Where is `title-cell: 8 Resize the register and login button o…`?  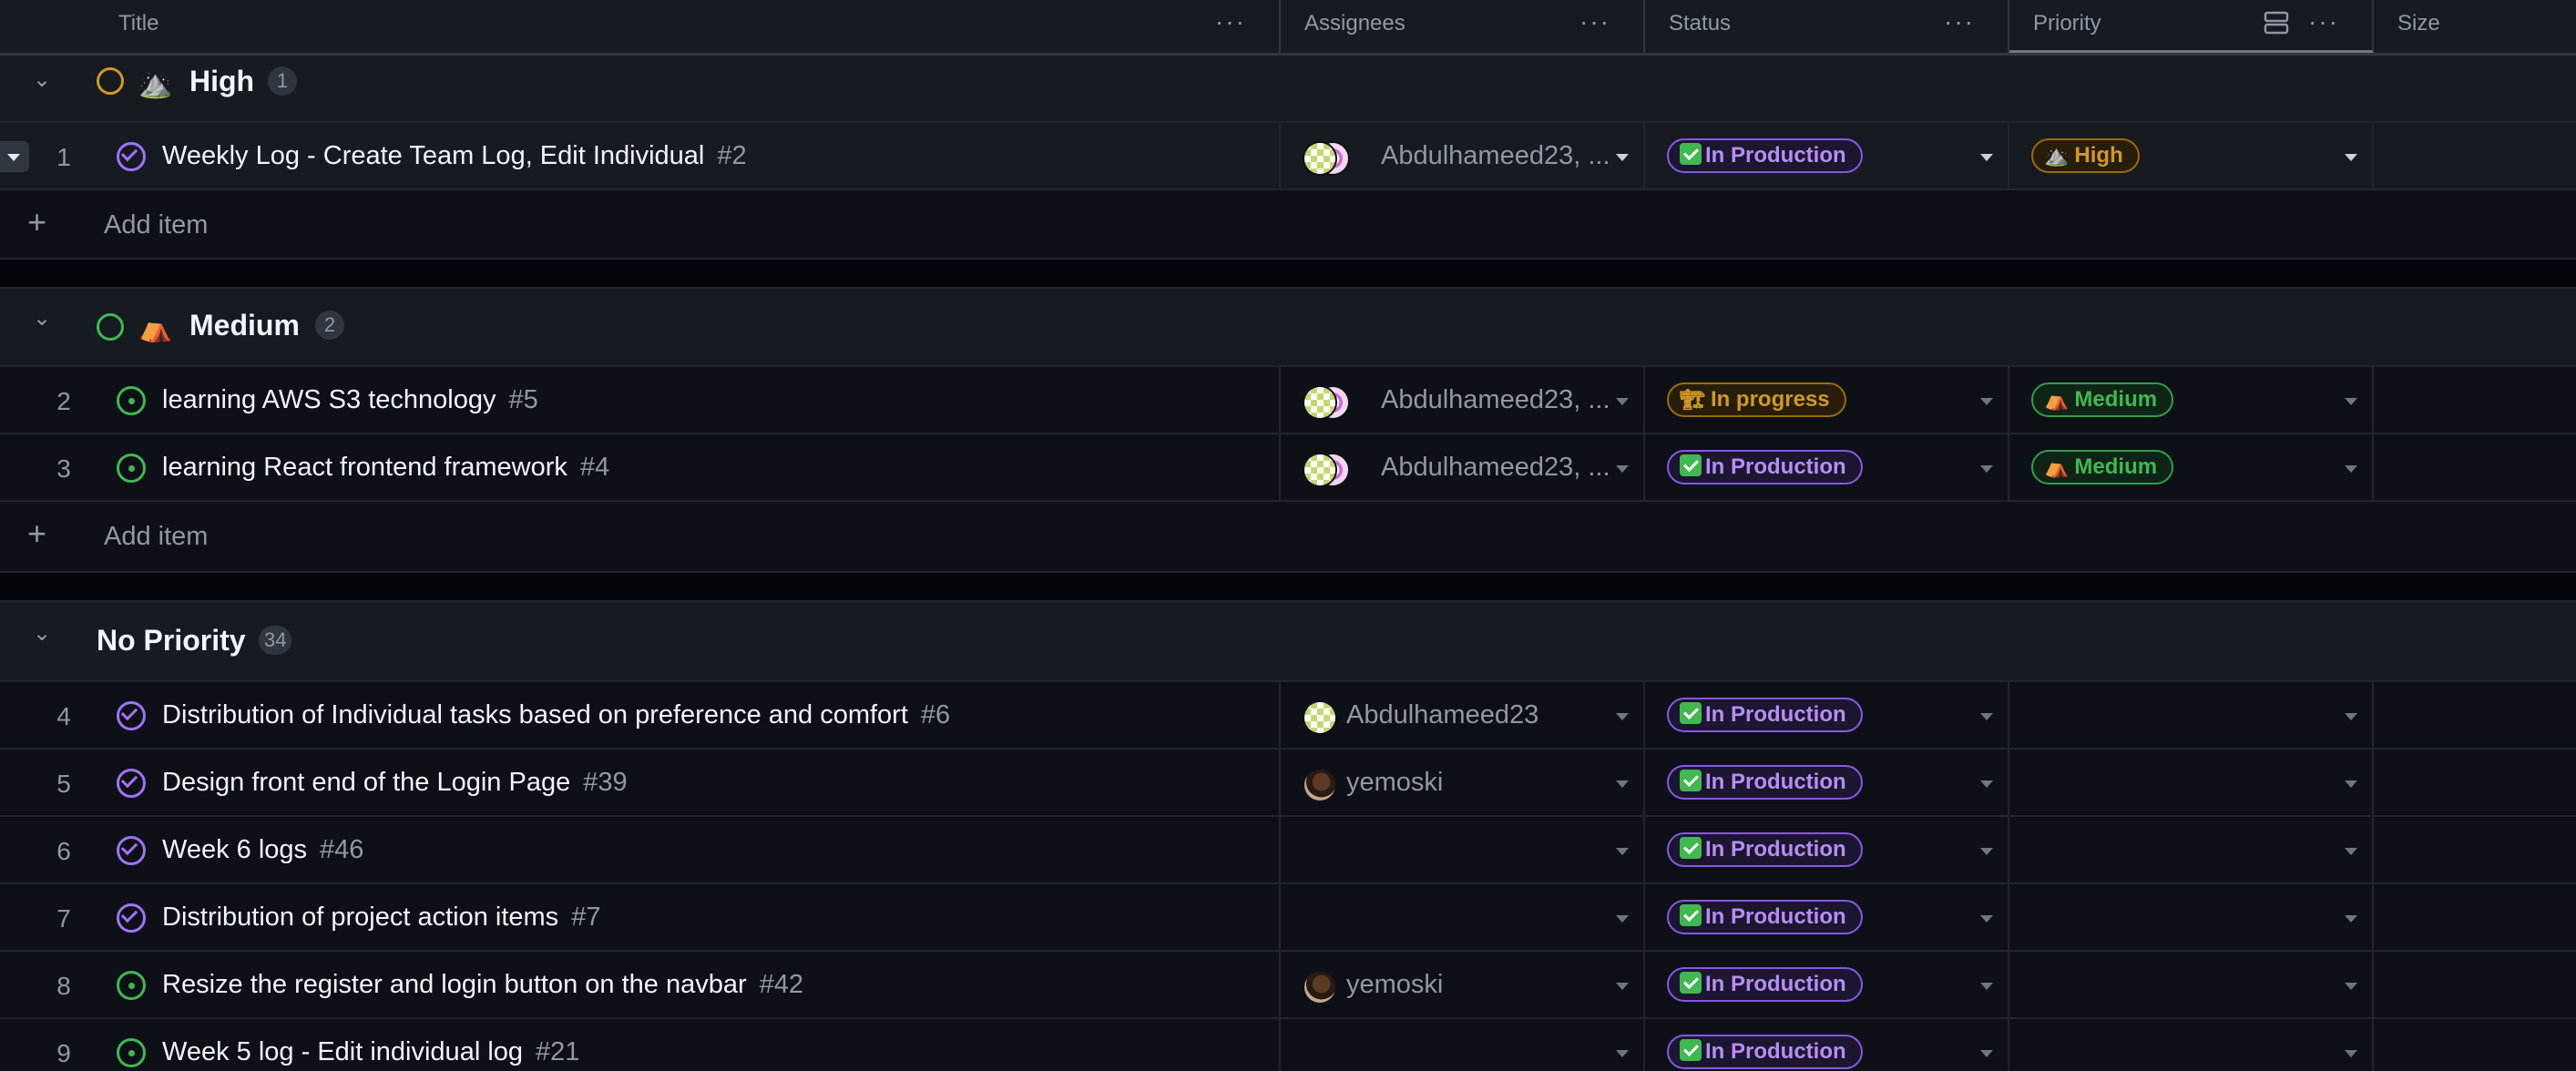
title-cell: 8 Resize the register and login button o… is located at coordinates (640, 986).